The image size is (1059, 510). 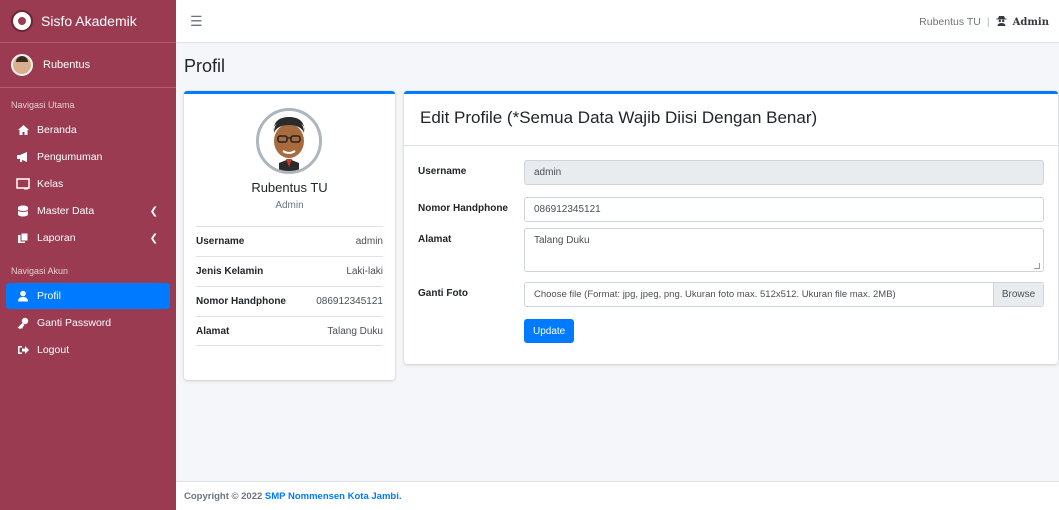 I want to click on user-panel: Rubentus, so click(x=88, y=65).